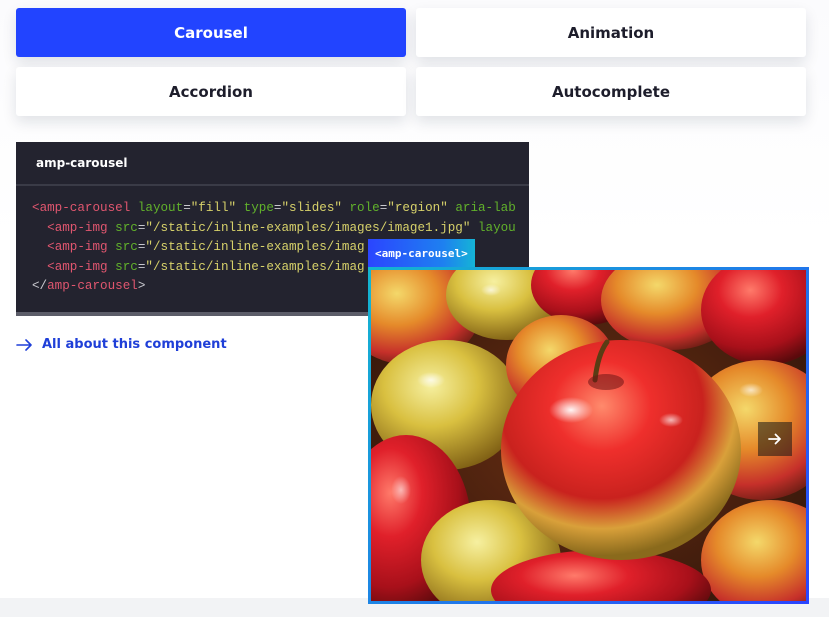 This screenshot has height=617, width=829. Describe the element at coordinates (141, 286) in the screenshot. I see `code-token: >` at that location.